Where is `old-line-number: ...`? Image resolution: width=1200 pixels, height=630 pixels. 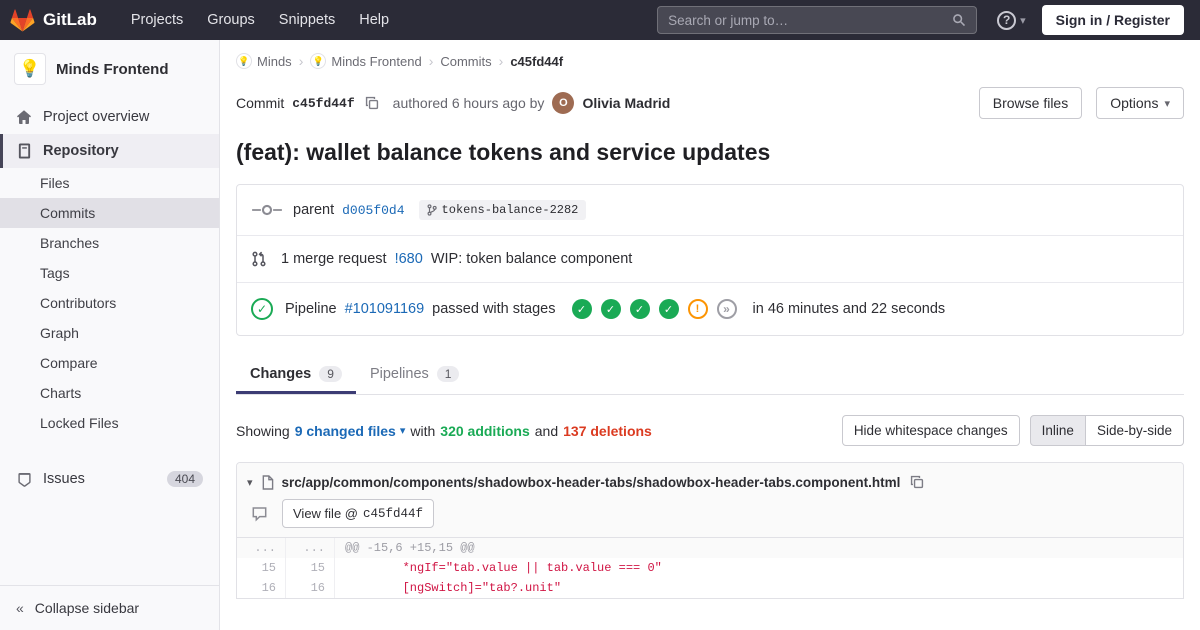
old-line-number: ... is located at coordinates (261, 548).